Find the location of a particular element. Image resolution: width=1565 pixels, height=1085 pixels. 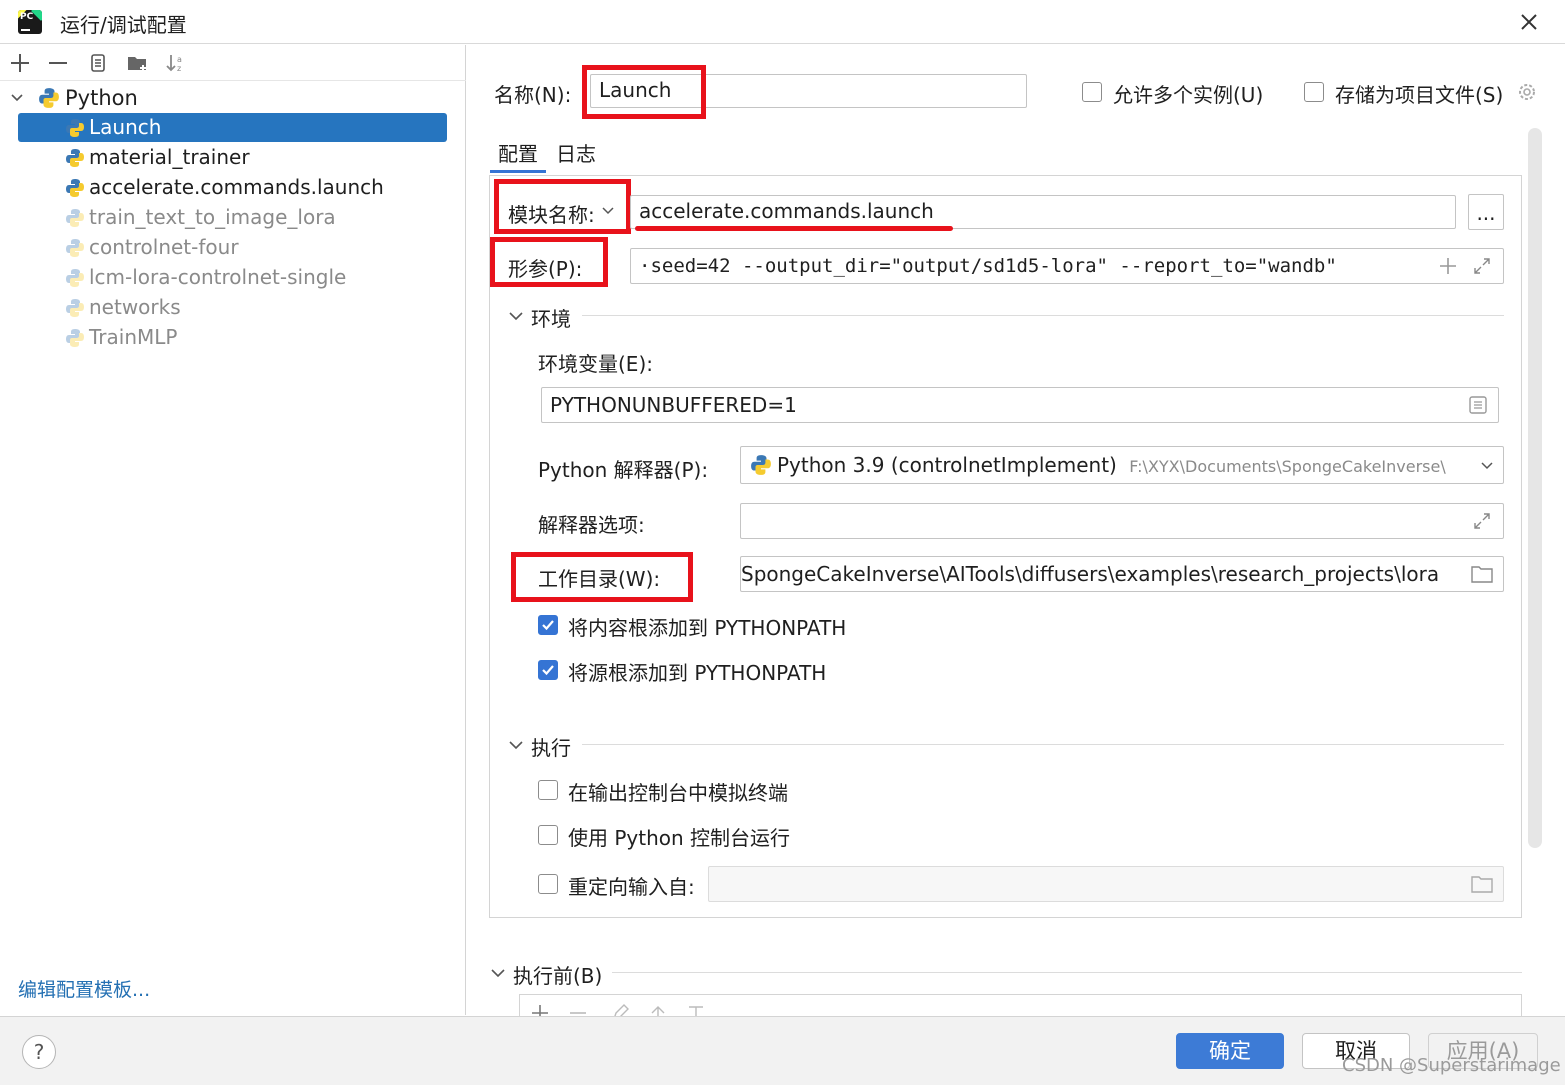

interp-options-input is located at coordinates (1122, 521).